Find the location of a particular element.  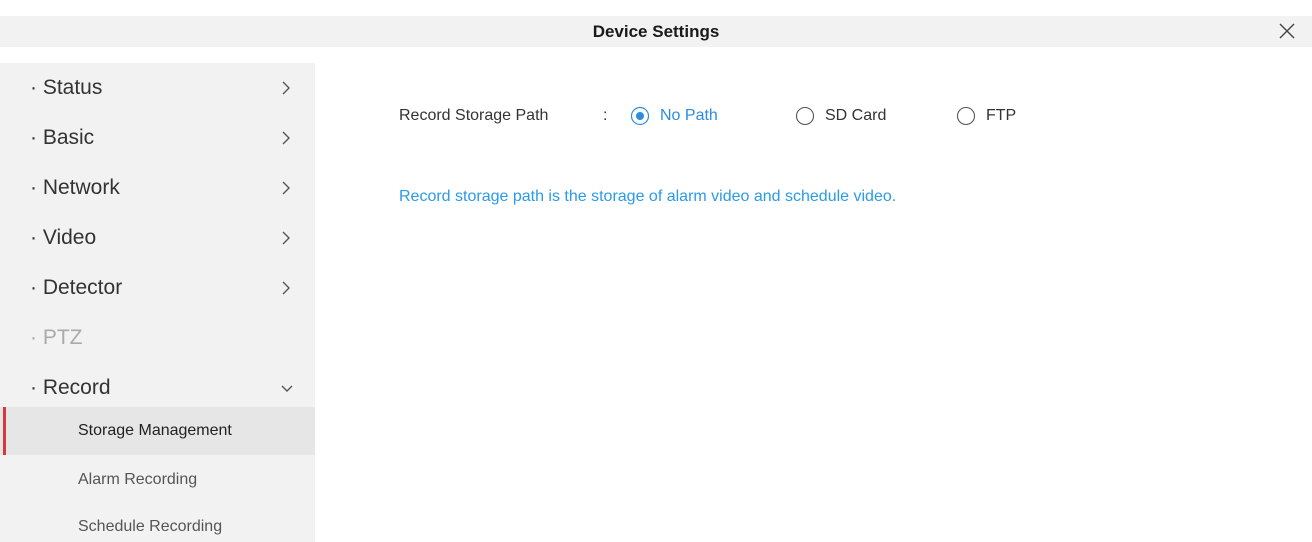

submenu-item-alarm-recording: Alarm Recording is located at coordinates (157, 480).